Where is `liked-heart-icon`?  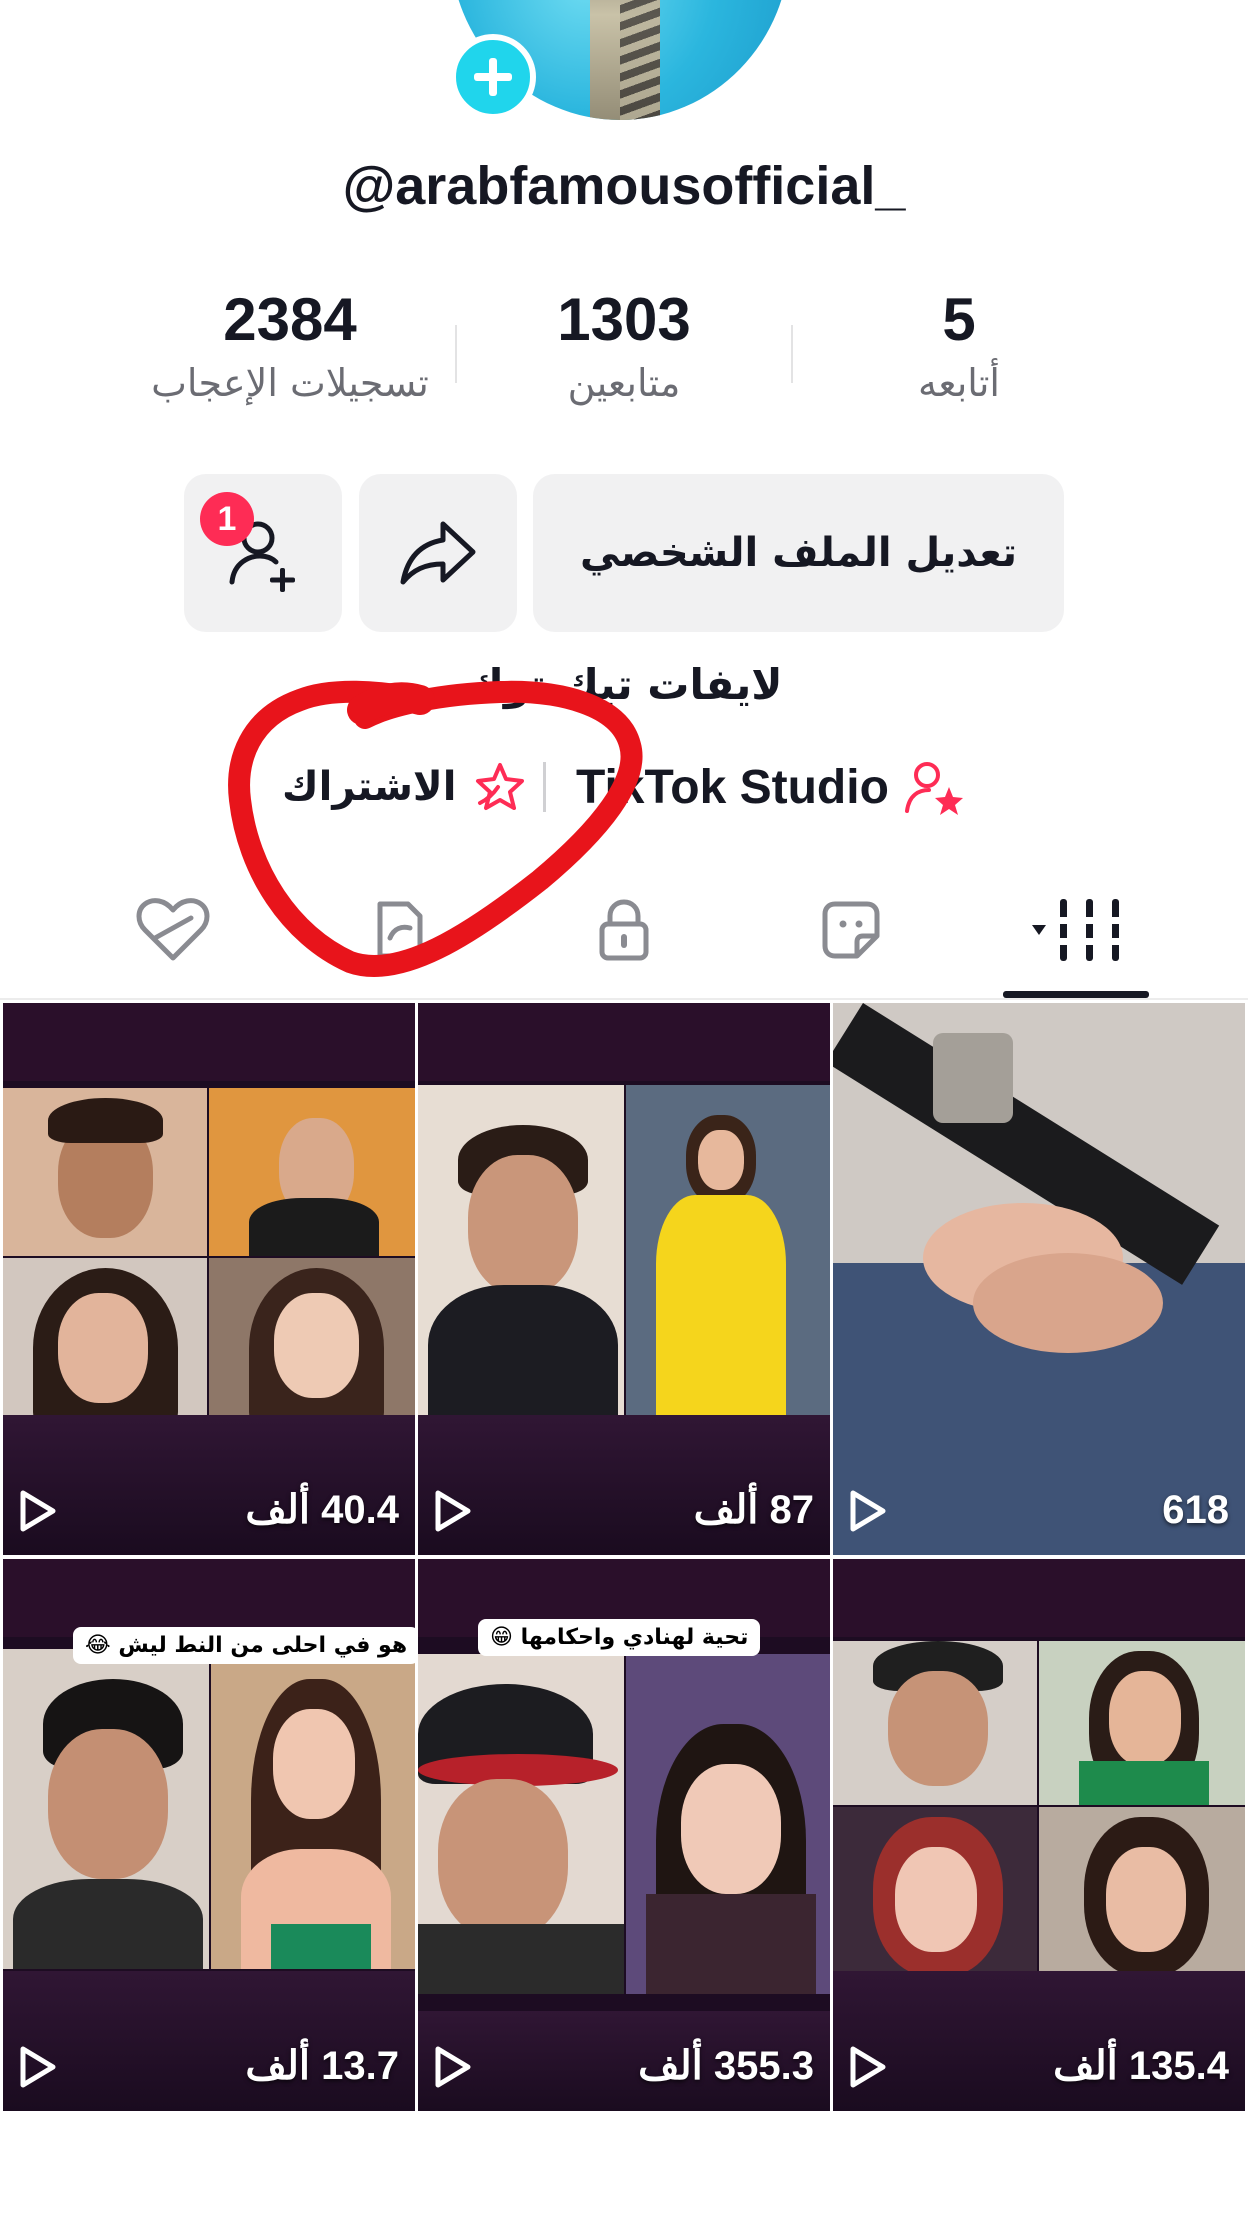
liked-heart-icon is located at coordinates (173, 929).